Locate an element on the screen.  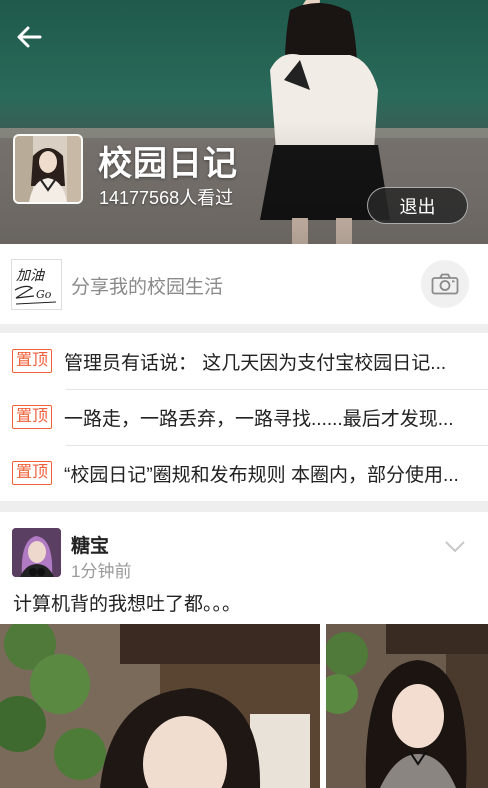
post-author-name: 糖宝 is located at coordinates (90, 544).